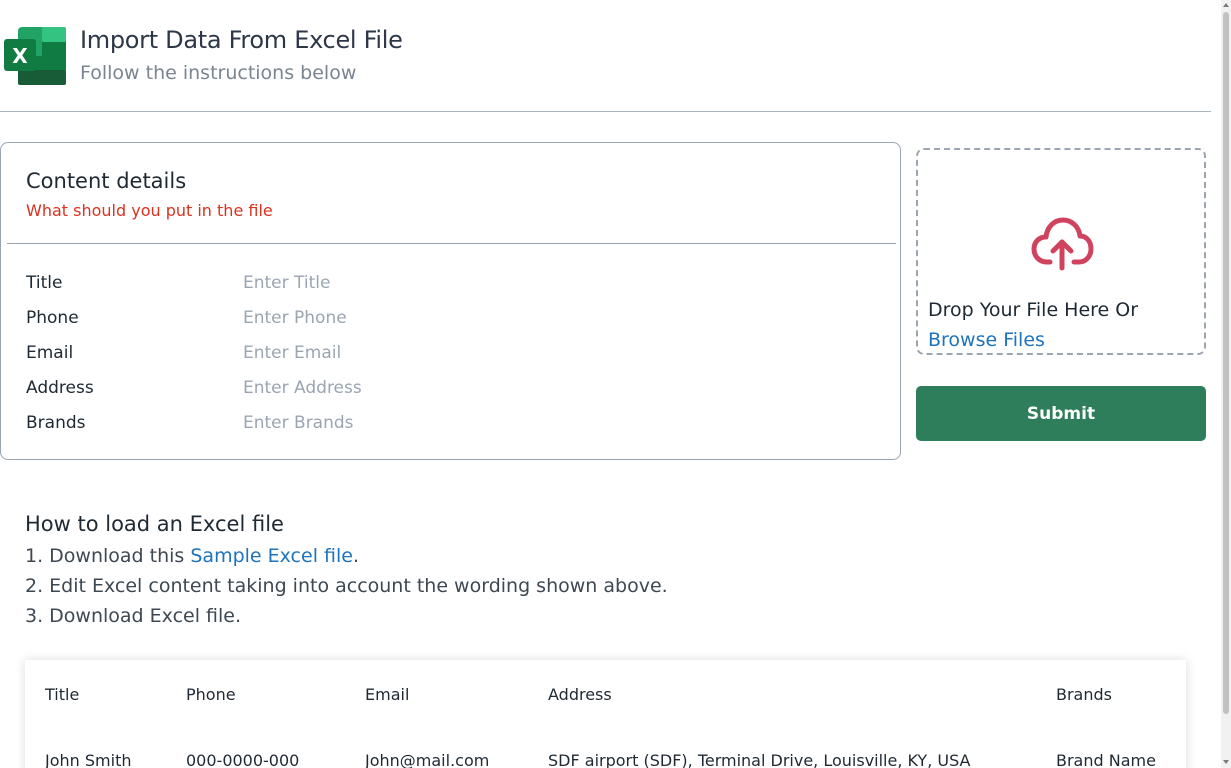 The height and width of the screenshot is (768, 1231). I want to click on table-cell: John Smith, so click(88, 759).